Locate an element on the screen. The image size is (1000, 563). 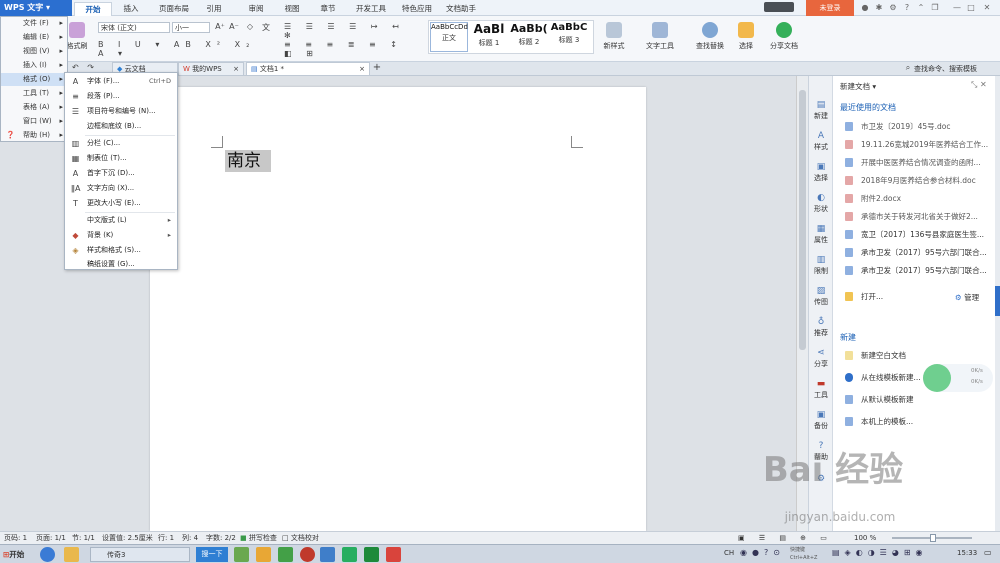
side-new-button: ▤ 新建 is located at coordinates (821, 110).